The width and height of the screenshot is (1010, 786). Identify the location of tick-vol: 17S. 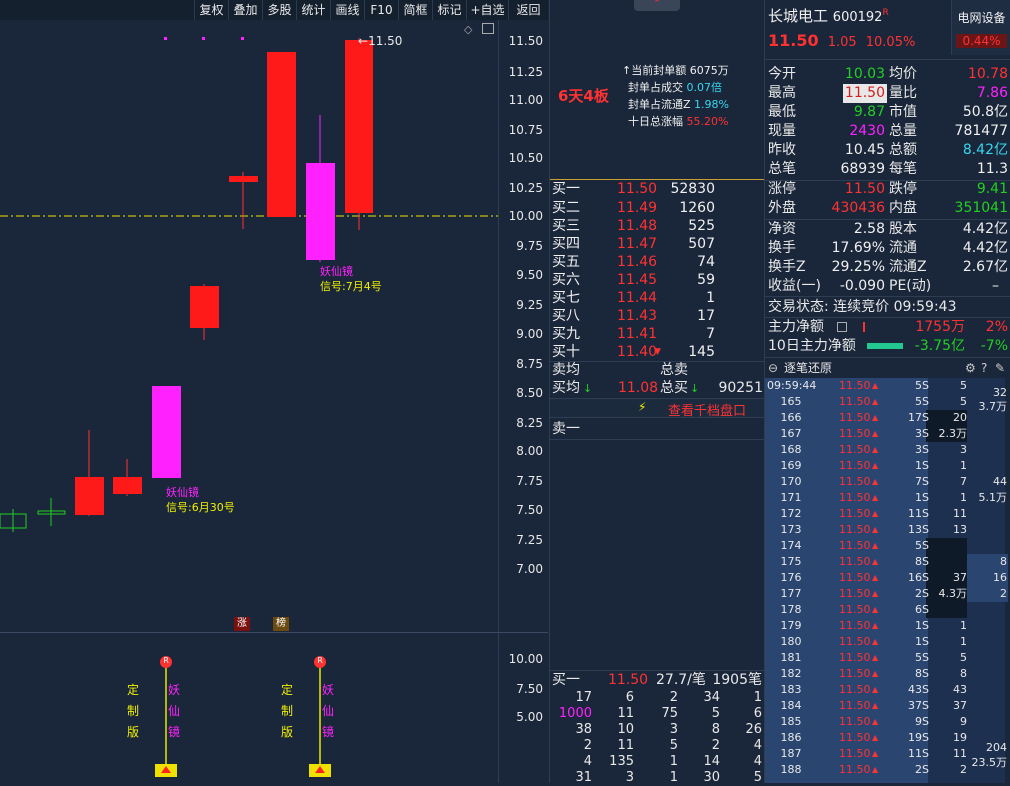
(918, 417).